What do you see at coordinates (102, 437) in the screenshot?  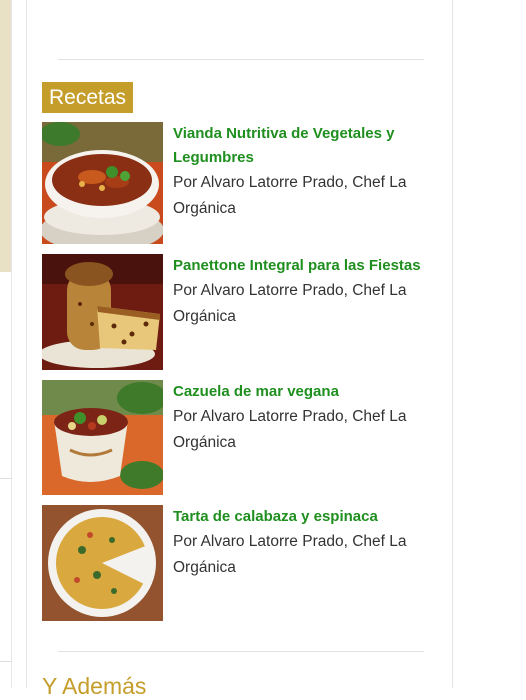 I see `cazuela-photo` at bounding box center [102, 437].